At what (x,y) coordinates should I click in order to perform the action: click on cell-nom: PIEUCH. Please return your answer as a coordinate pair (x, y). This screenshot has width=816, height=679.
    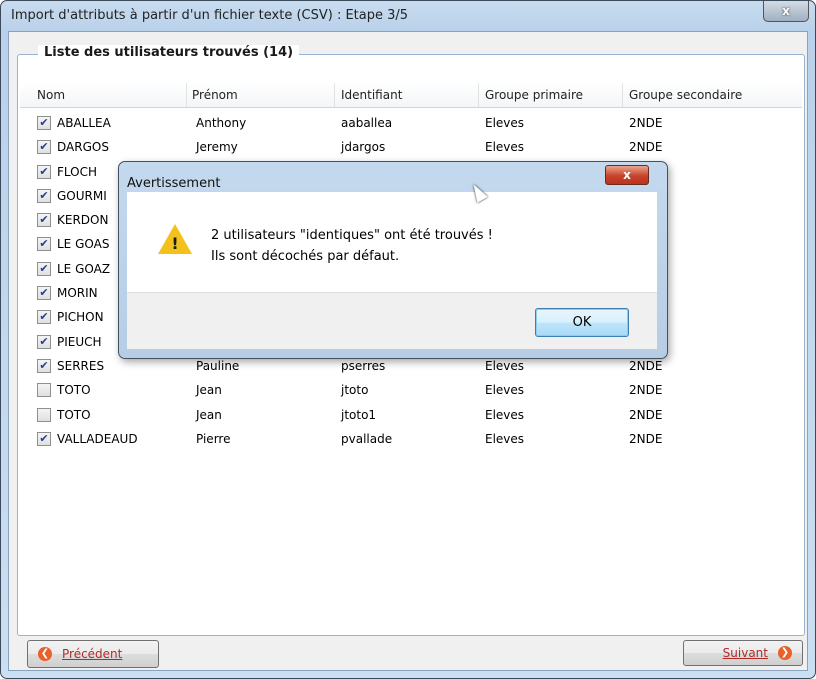
    Looking at the image, I should click on (79, 341).